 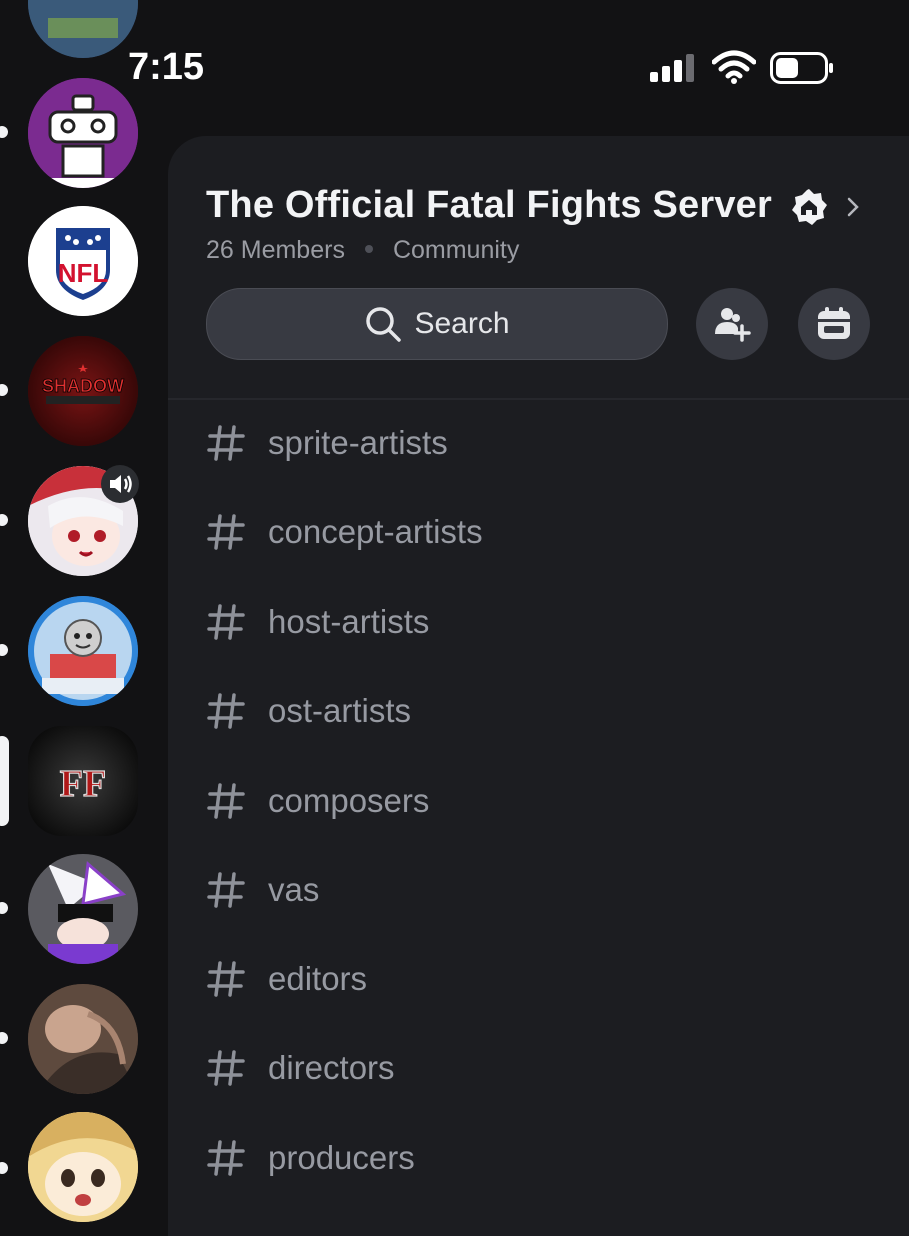 I want to click on artwork-avatar-icon, so click(x=83, y=1039).